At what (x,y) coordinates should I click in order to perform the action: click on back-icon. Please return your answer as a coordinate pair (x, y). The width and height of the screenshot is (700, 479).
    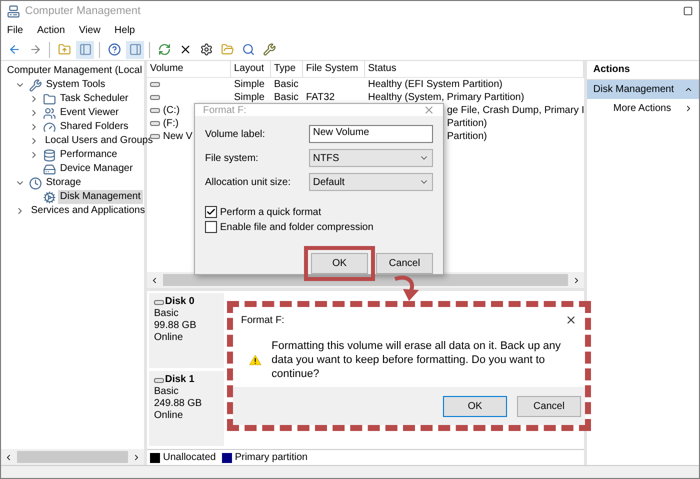
    Looking at the image, I should click on (14, 49).